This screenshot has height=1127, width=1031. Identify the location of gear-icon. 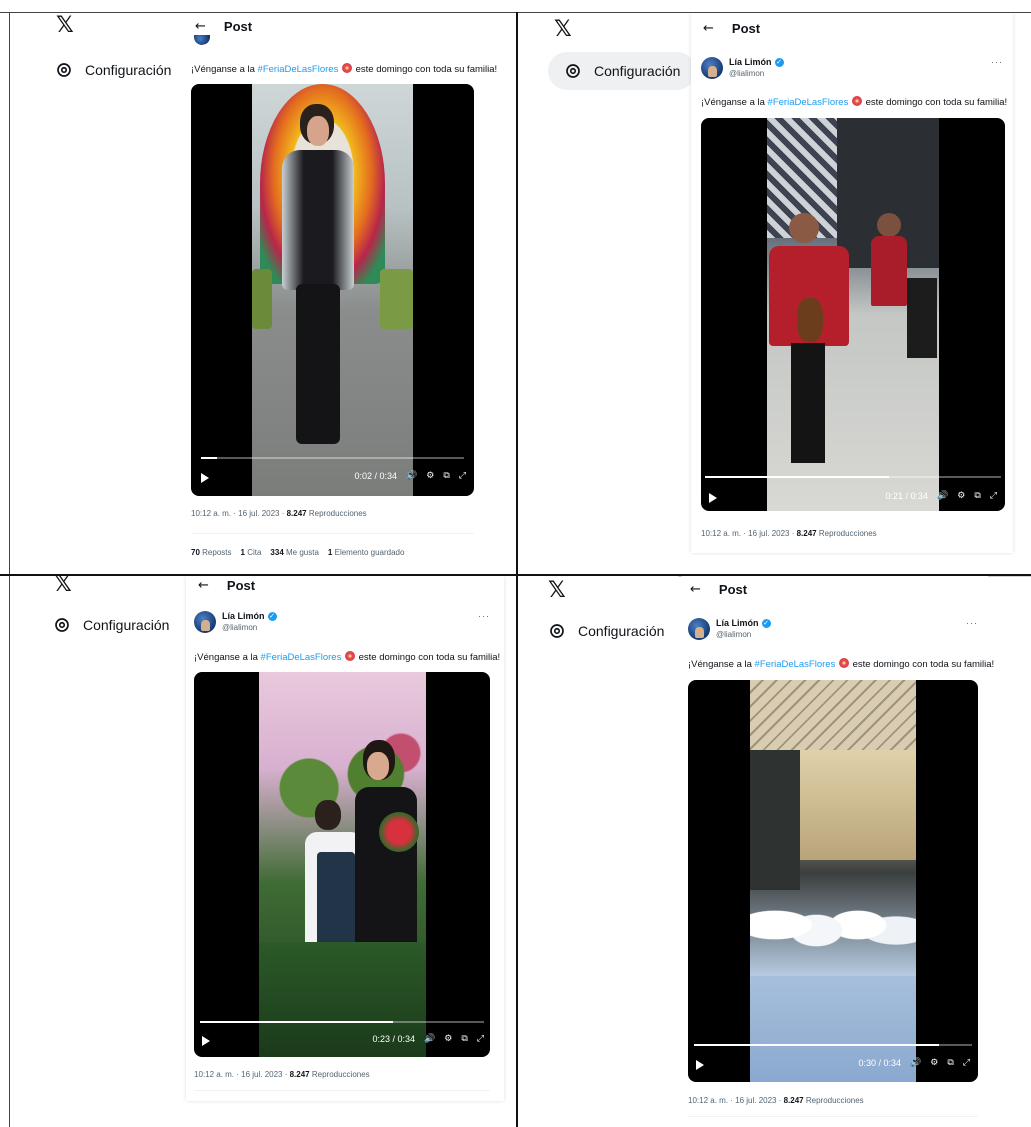
(62, 625).